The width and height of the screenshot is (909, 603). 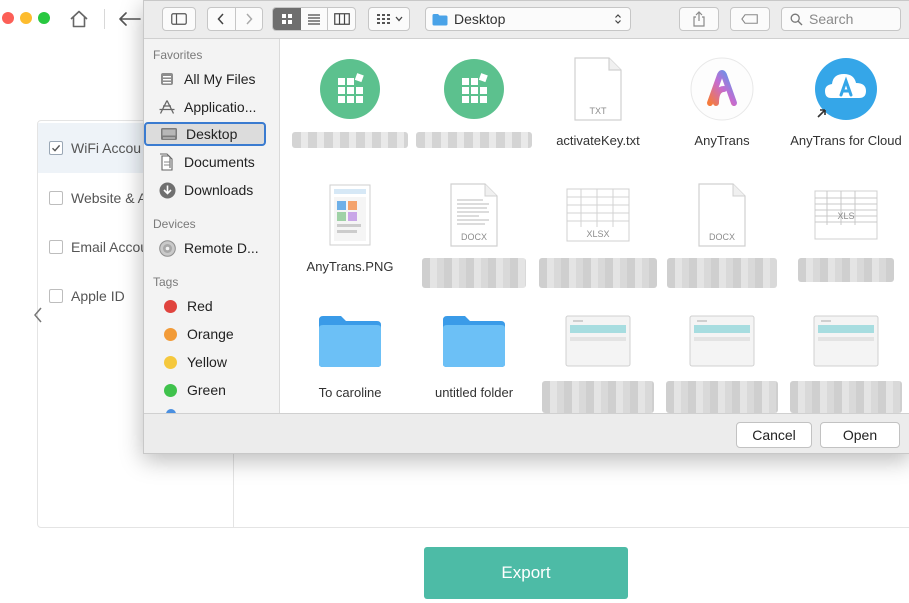 I want to click on sidebar-item-downloads: Downloads, so click(x=216, y=190).